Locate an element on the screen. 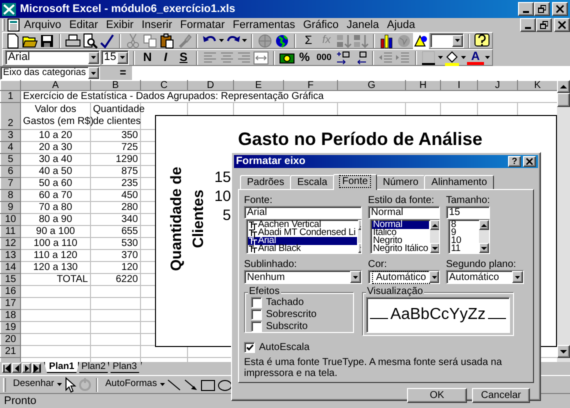 Image resolution: width=570 pixels, height=408 pixels. column-header: B is located at coordinates (115, 85).